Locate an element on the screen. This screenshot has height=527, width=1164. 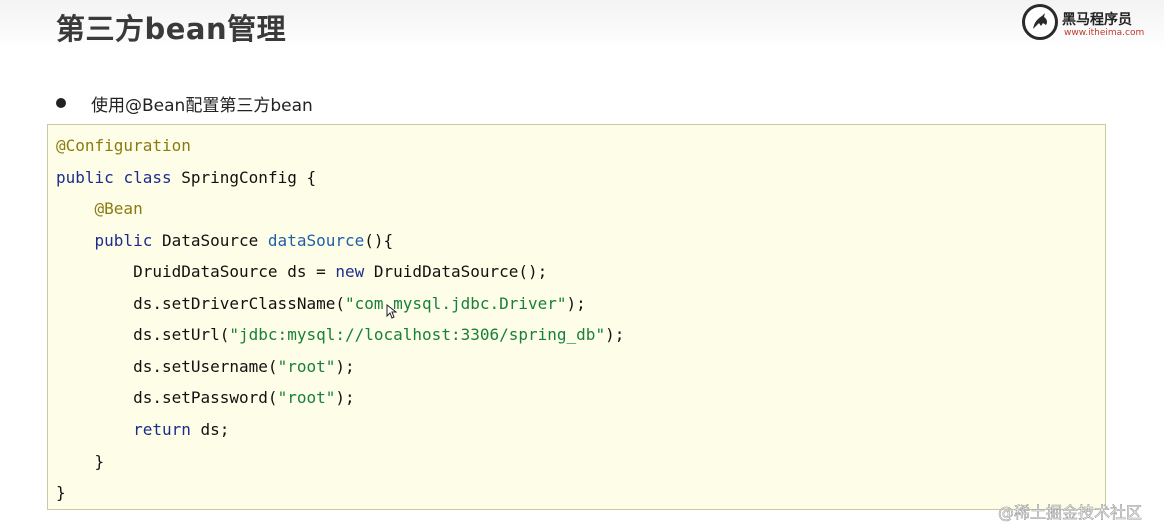
bullet-text: 使用@Bean配置第三方bean is located at coordinates (202, 105).